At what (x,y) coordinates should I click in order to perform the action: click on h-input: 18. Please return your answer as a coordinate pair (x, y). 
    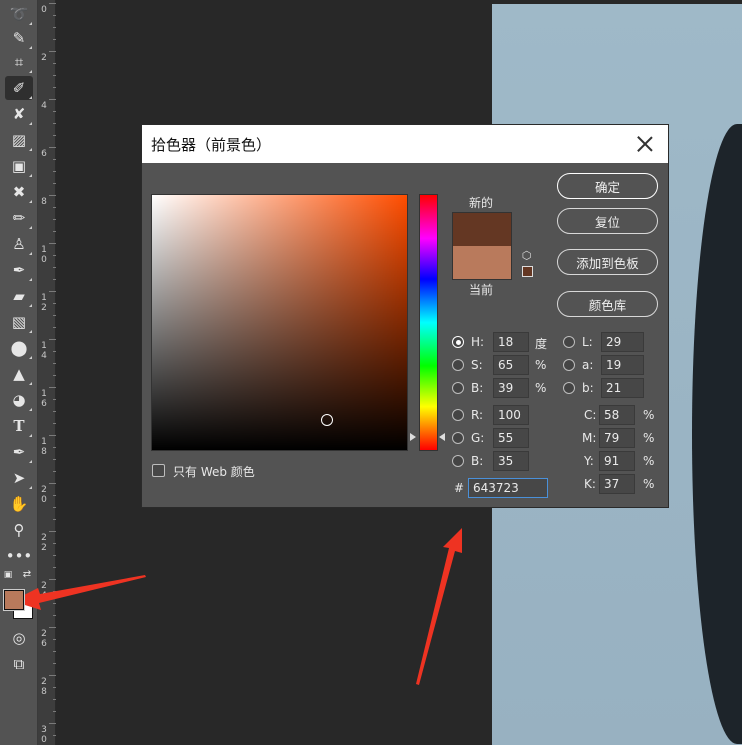
    Looking at the image, I should click on (511, 342).